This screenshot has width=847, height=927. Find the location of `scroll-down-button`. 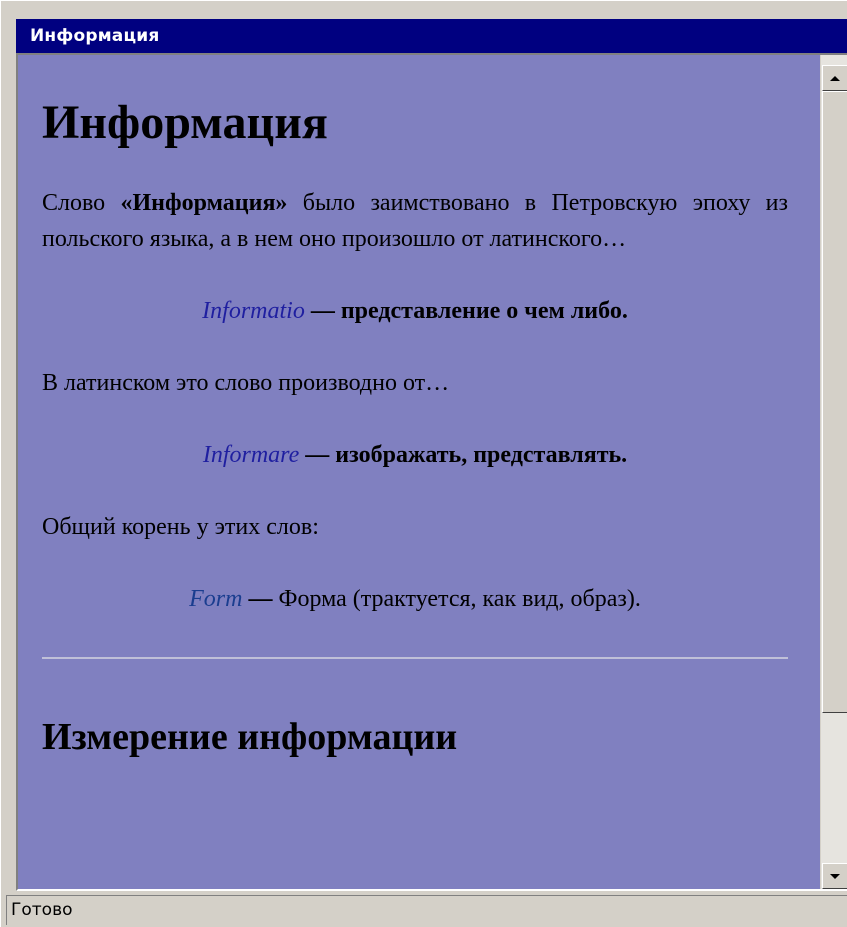

scroll-down-button is located at coordinates (834, 876).